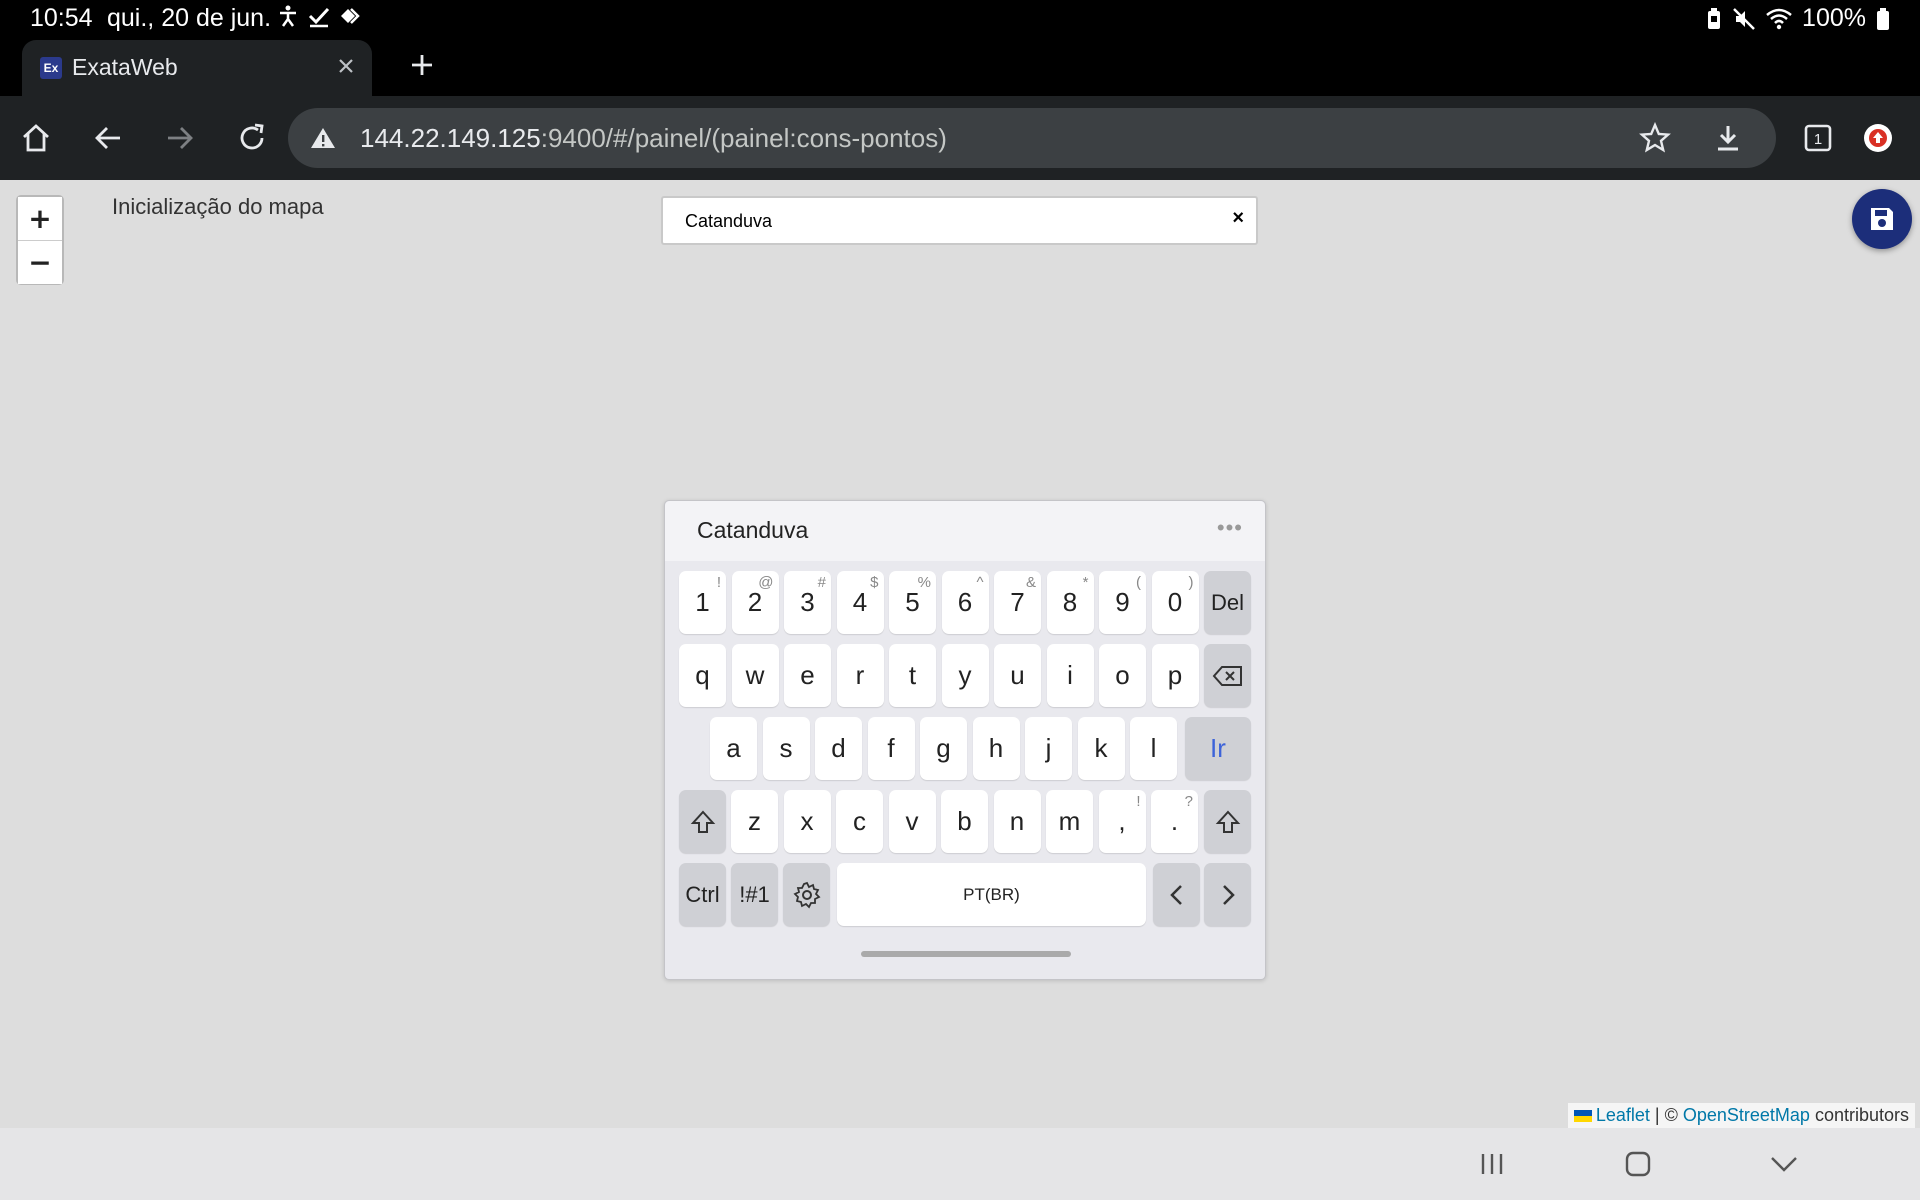  I want to click on key-y: y, so click(965, 675).